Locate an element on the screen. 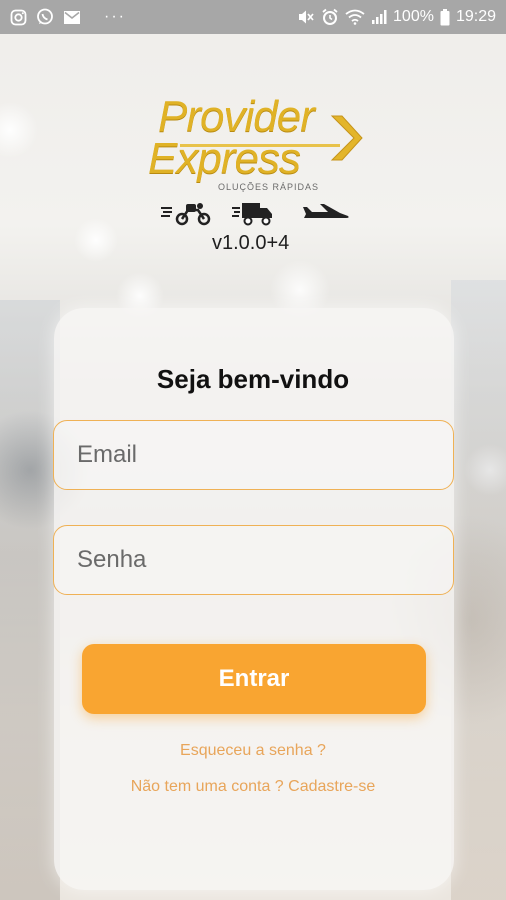  more-notifications-indicator: ··· is located at coordinates (115, 16).